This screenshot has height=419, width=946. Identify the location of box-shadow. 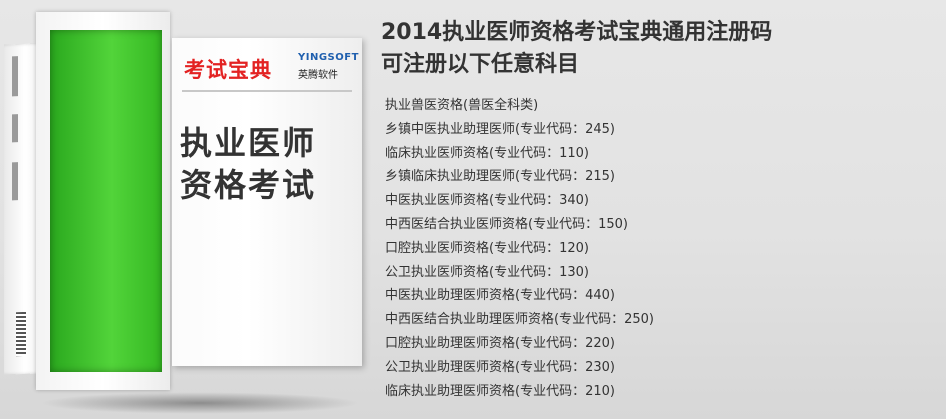
(200, 403).